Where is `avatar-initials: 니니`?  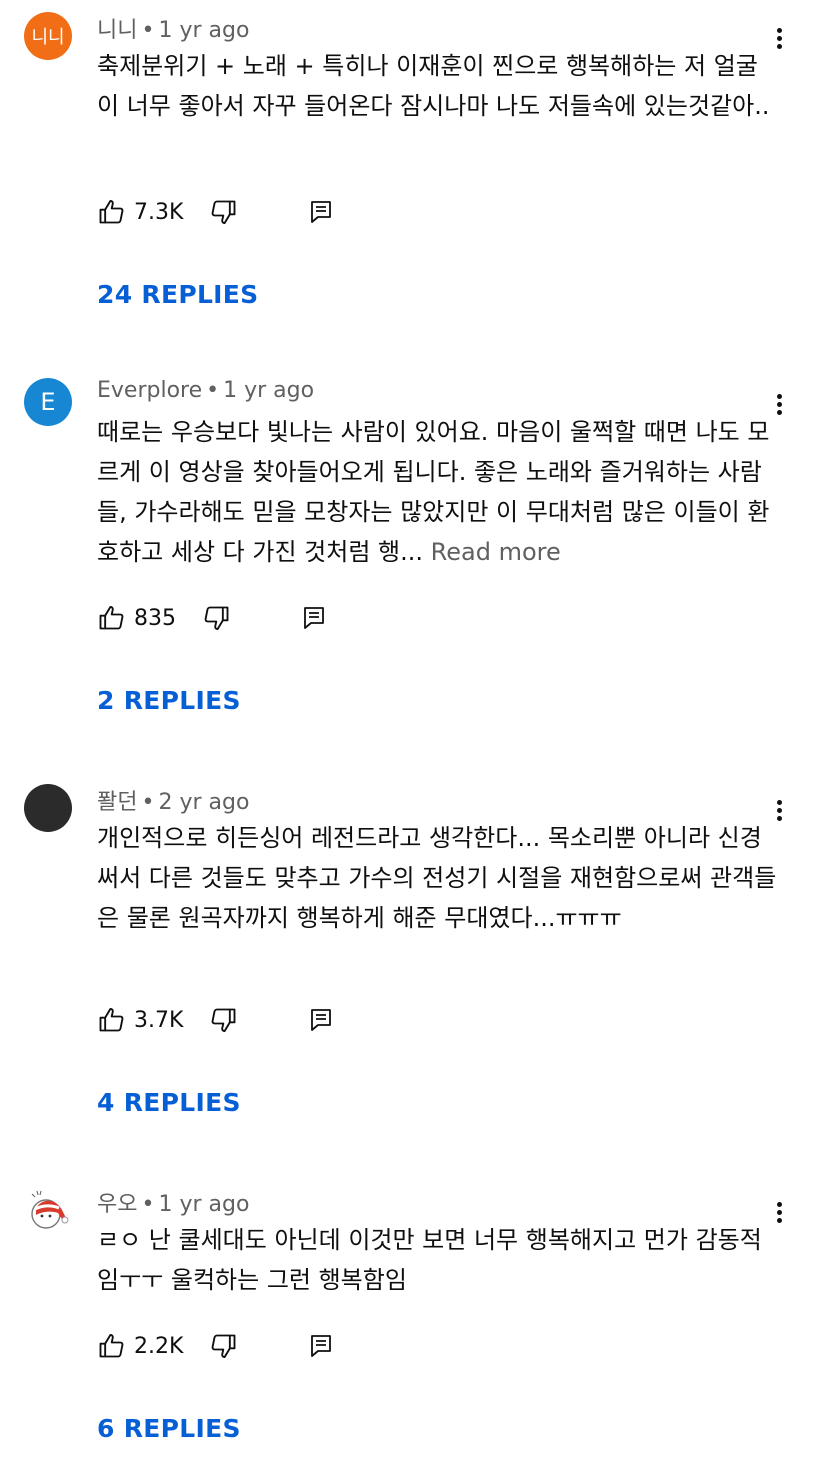 avatar-initials: 니니 is located at coordinates (48, 37).